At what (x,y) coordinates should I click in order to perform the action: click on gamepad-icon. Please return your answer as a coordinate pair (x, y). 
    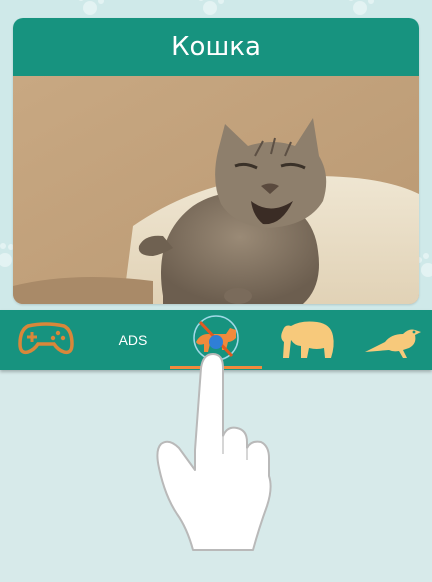
    Looking at the image, I should click on (46, 340).